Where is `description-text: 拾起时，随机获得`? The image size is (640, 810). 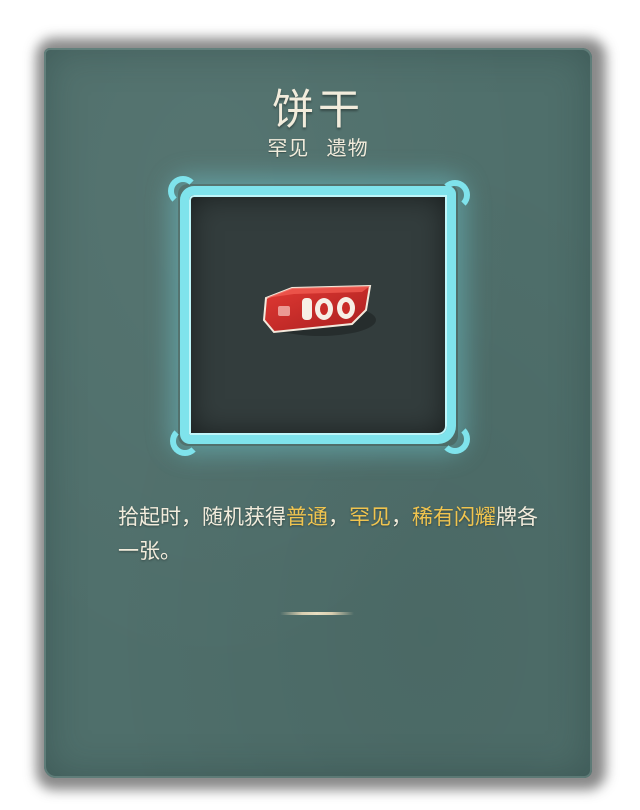 description-text: 拾起时，随机获得 is located at coordinates (202, 517).